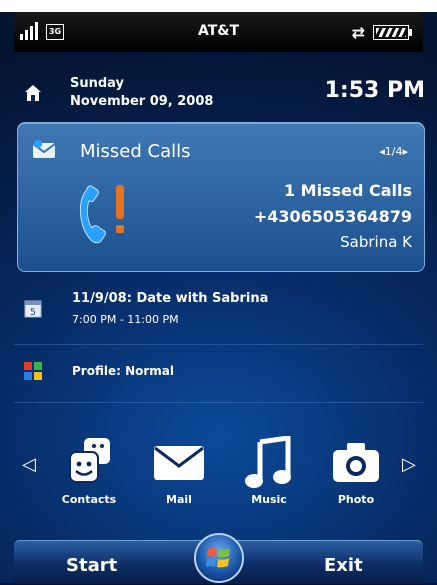 This screenshot has height=585, width=437. Describe the element at coordinates (135, 151) in the screenshot. I see `missed-calls-title: Missed Calls` at that location.